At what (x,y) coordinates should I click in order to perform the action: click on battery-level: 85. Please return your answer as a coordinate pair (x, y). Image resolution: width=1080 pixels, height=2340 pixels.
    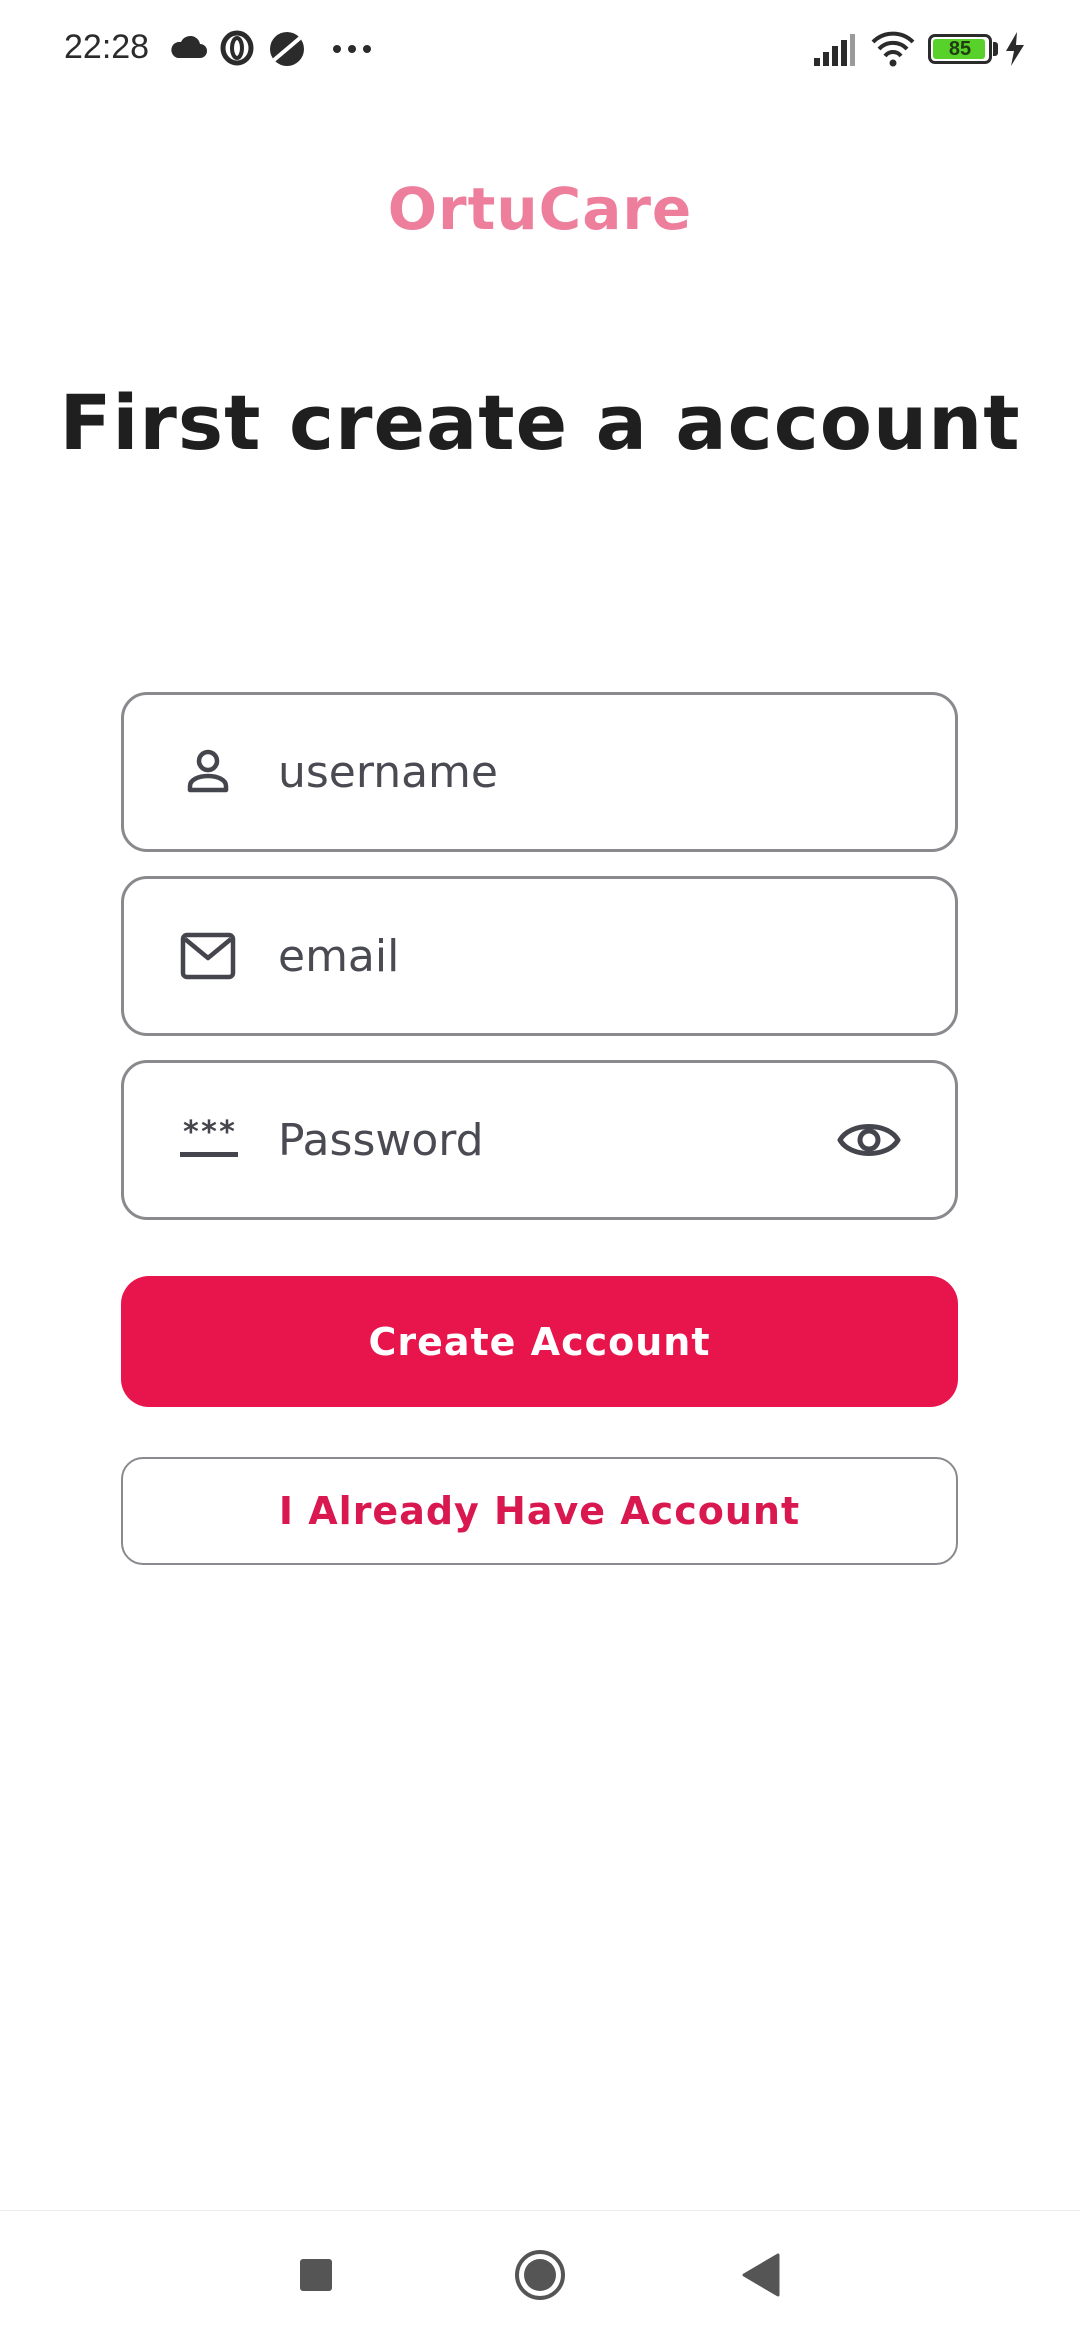
    Looking at the image, I should click on (960, 49).